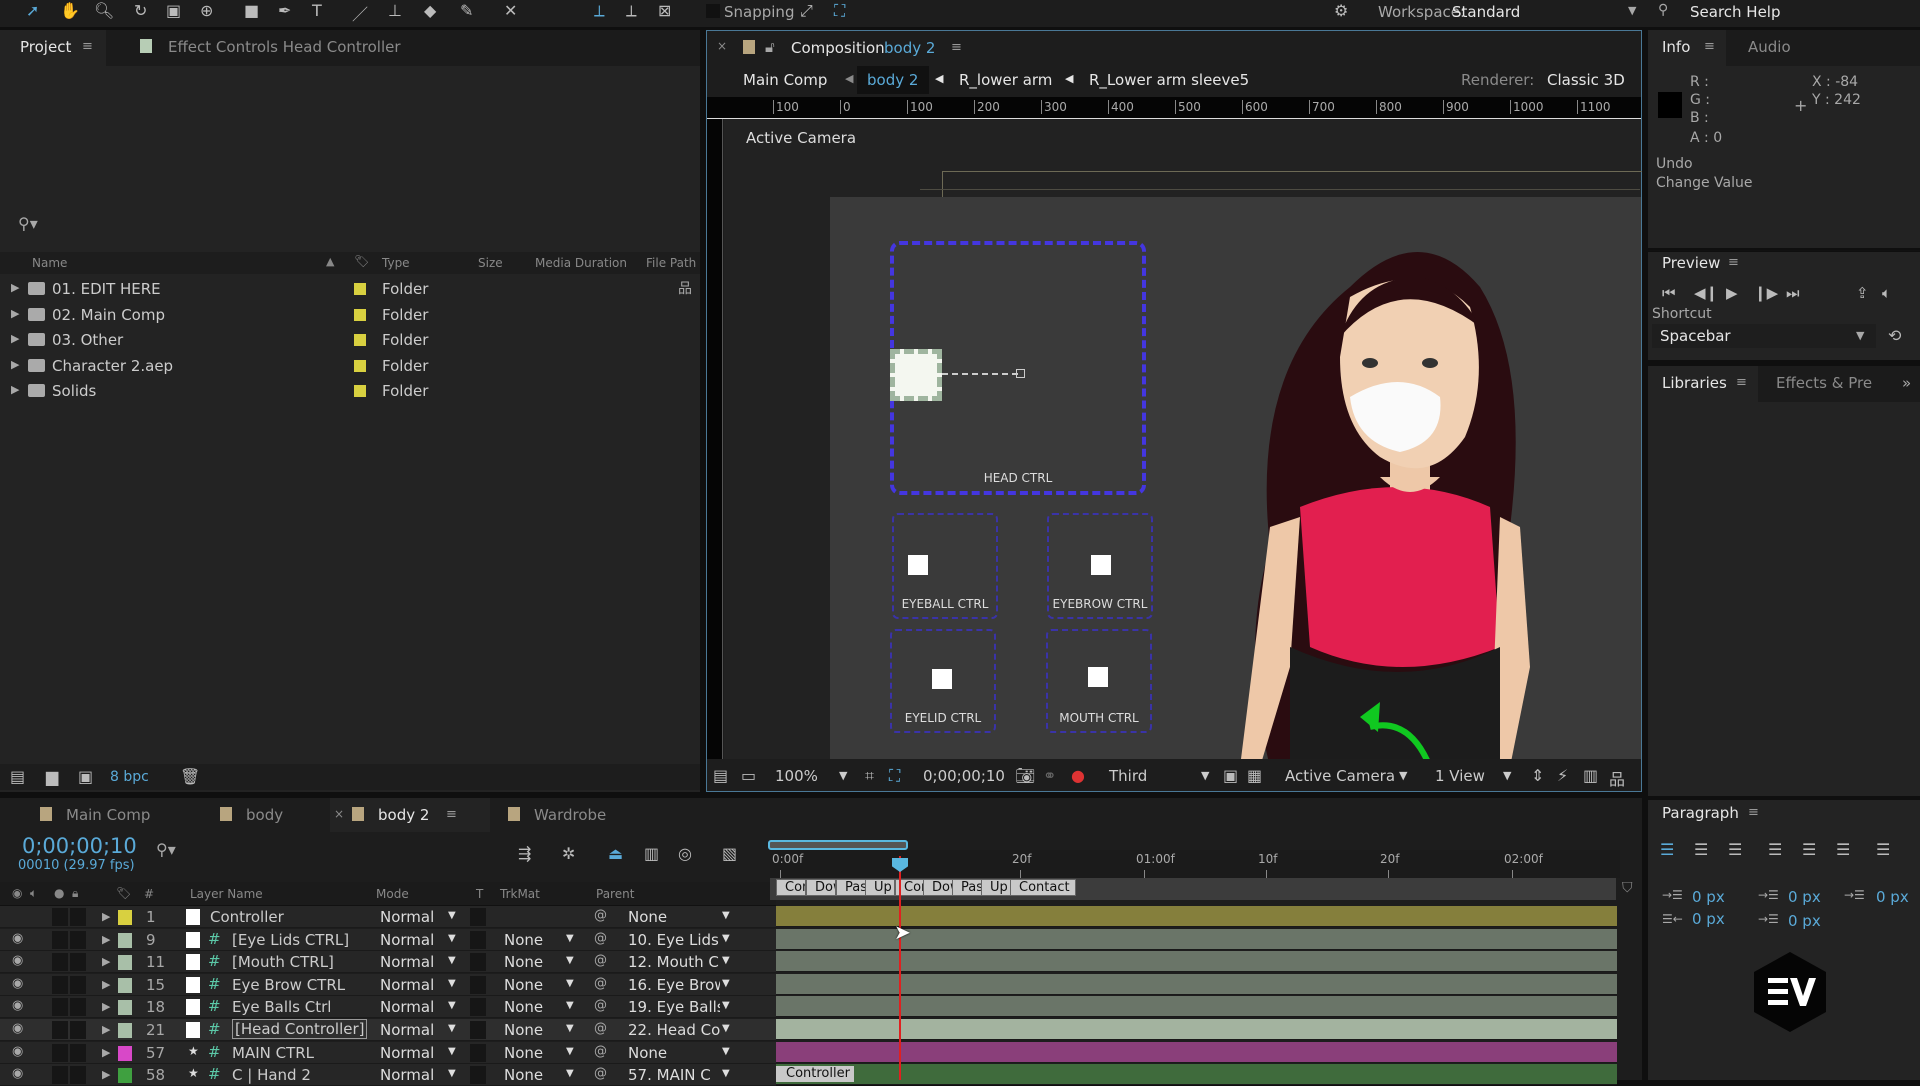 The width and height of the screenshot is (1920, 1086). What do you see at coordinates (490, 263) in the screenshot?
I see `col-size: Size` at bounding box center [490, 263].